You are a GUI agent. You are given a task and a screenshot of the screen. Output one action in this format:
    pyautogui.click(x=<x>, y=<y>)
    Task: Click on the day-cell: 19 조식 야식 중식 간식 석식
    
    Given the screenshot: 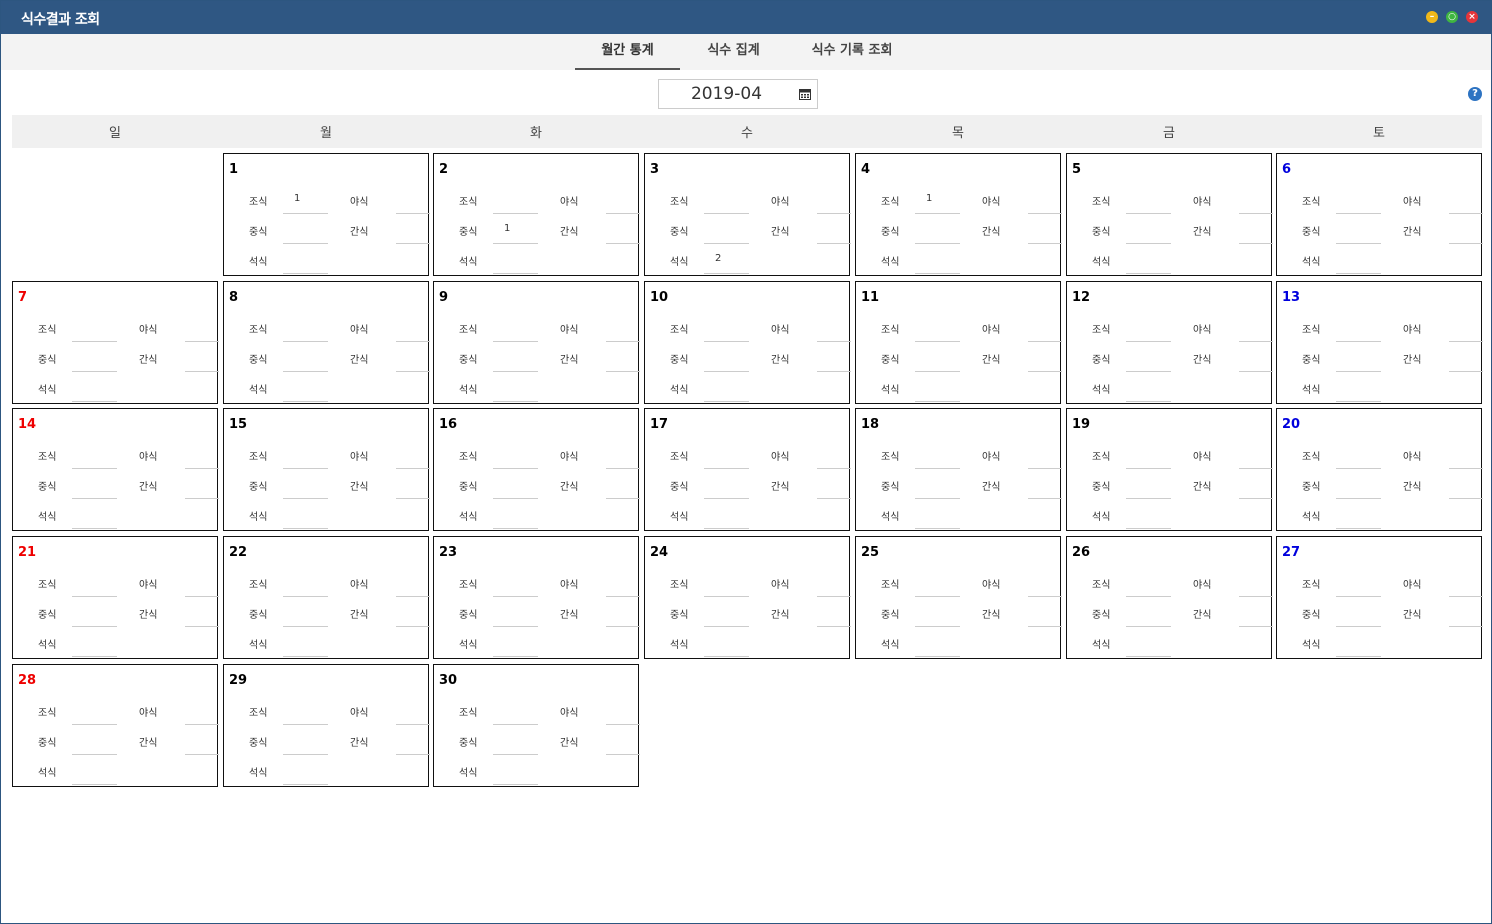 What is the action you would take?
    pyautogui.click(x=1169, y=469)
    